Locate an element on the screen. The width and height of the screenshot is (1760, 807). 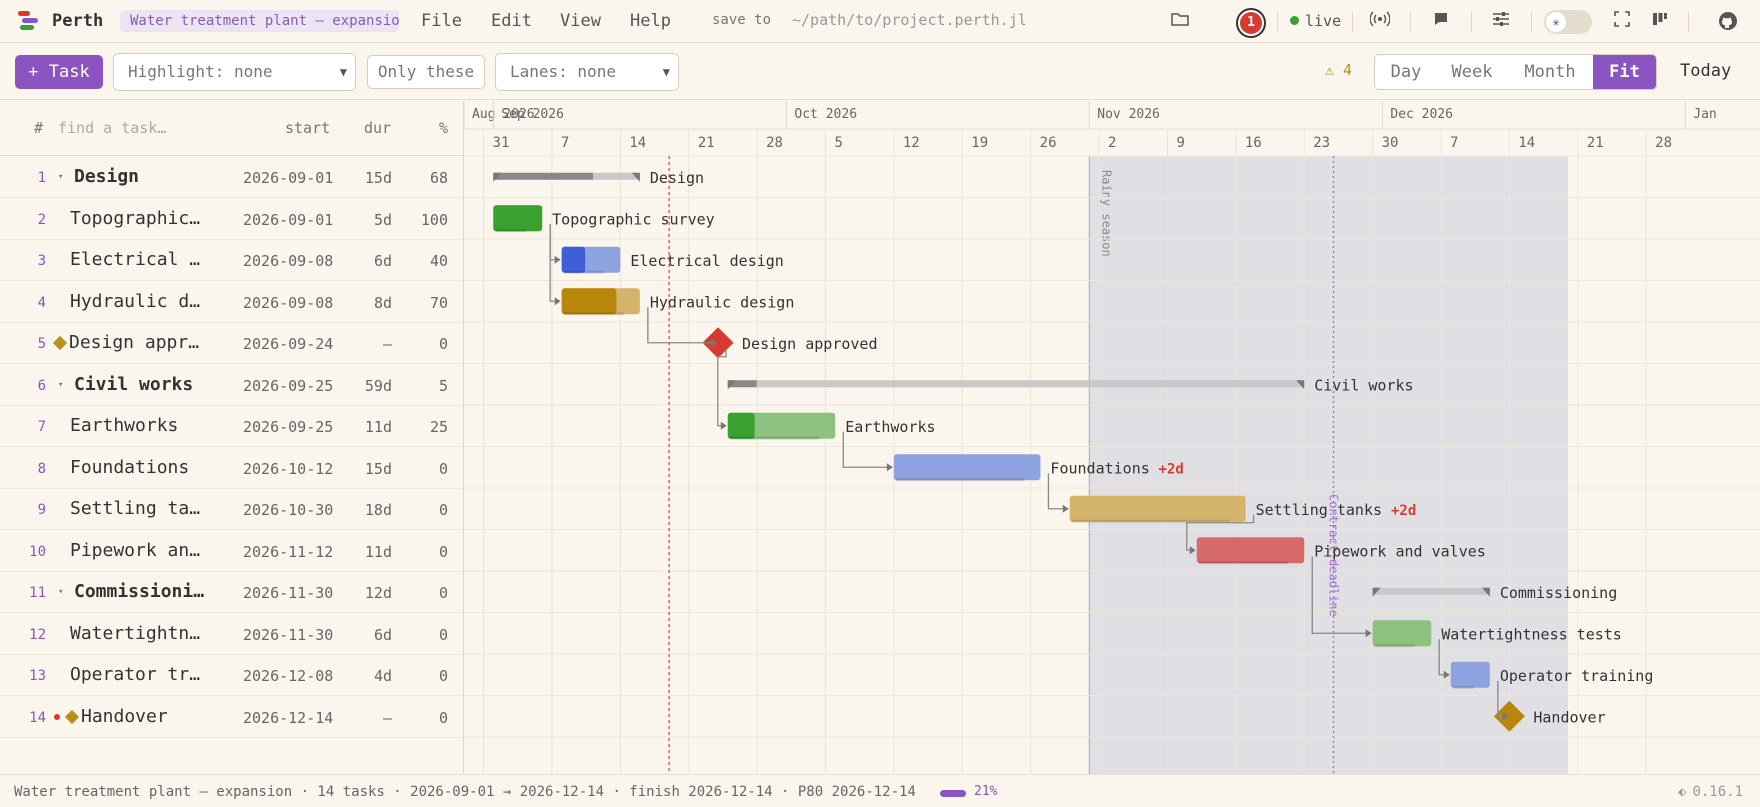
task-duration: 5d is located at coordinates (366, 220).